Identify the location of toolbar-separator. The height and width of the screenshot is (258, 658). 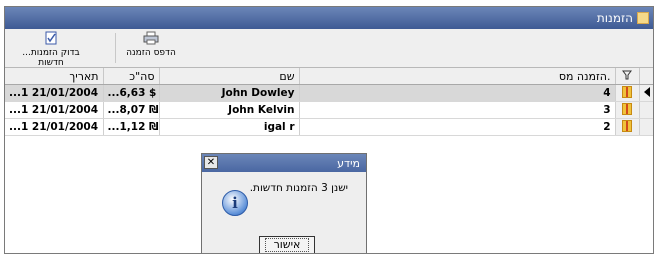
(115, 48).